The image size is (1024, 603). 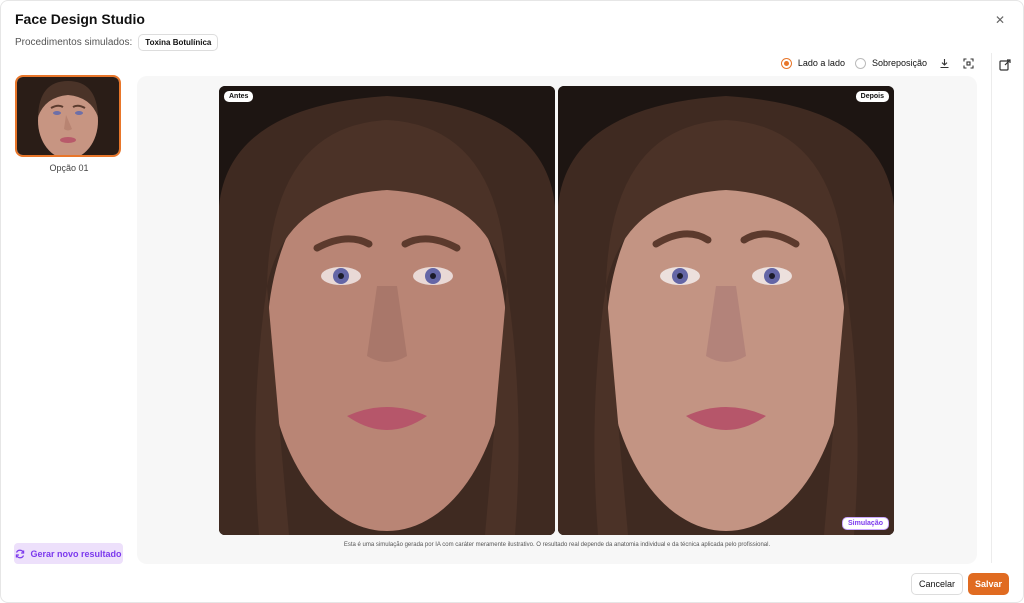 I want to click on close-icon: ✕, so click(x=1000, y=20).